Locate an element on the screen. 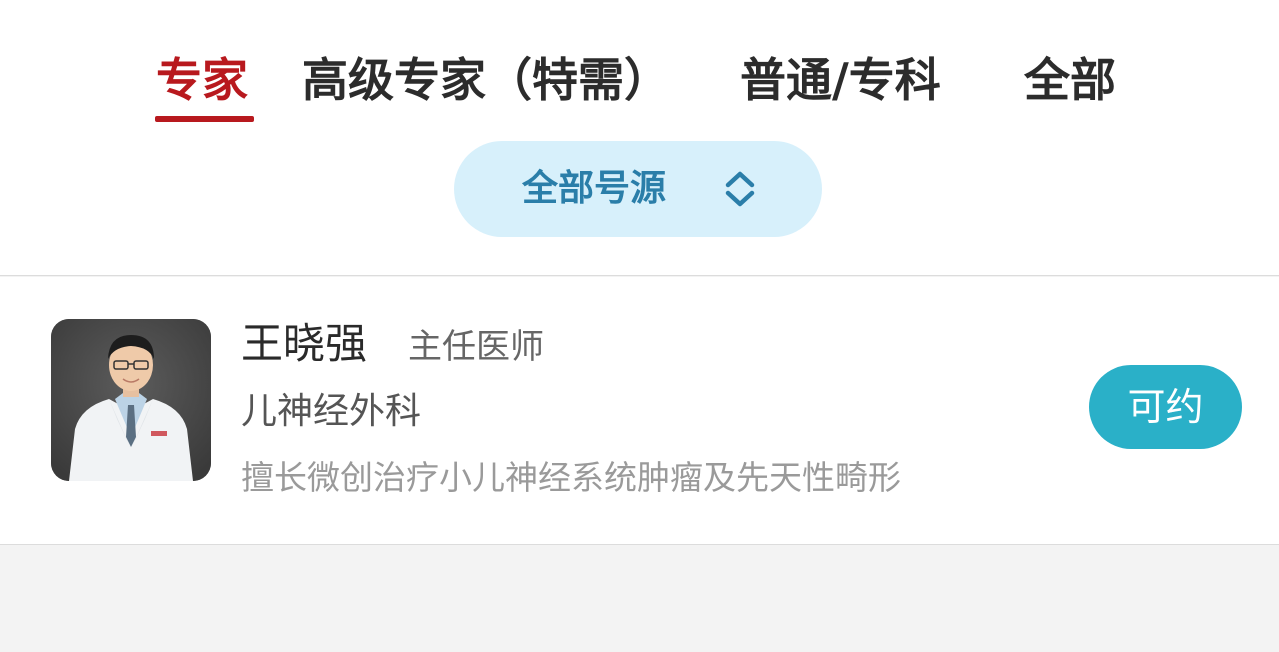  doctor-avatar is located at coordinates (131, 400).